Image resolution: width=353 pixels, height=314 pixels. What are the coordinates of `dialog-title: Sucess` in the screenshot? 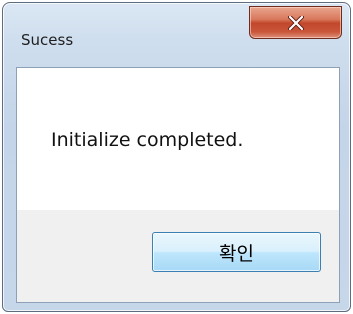 It's located at (47, 40).